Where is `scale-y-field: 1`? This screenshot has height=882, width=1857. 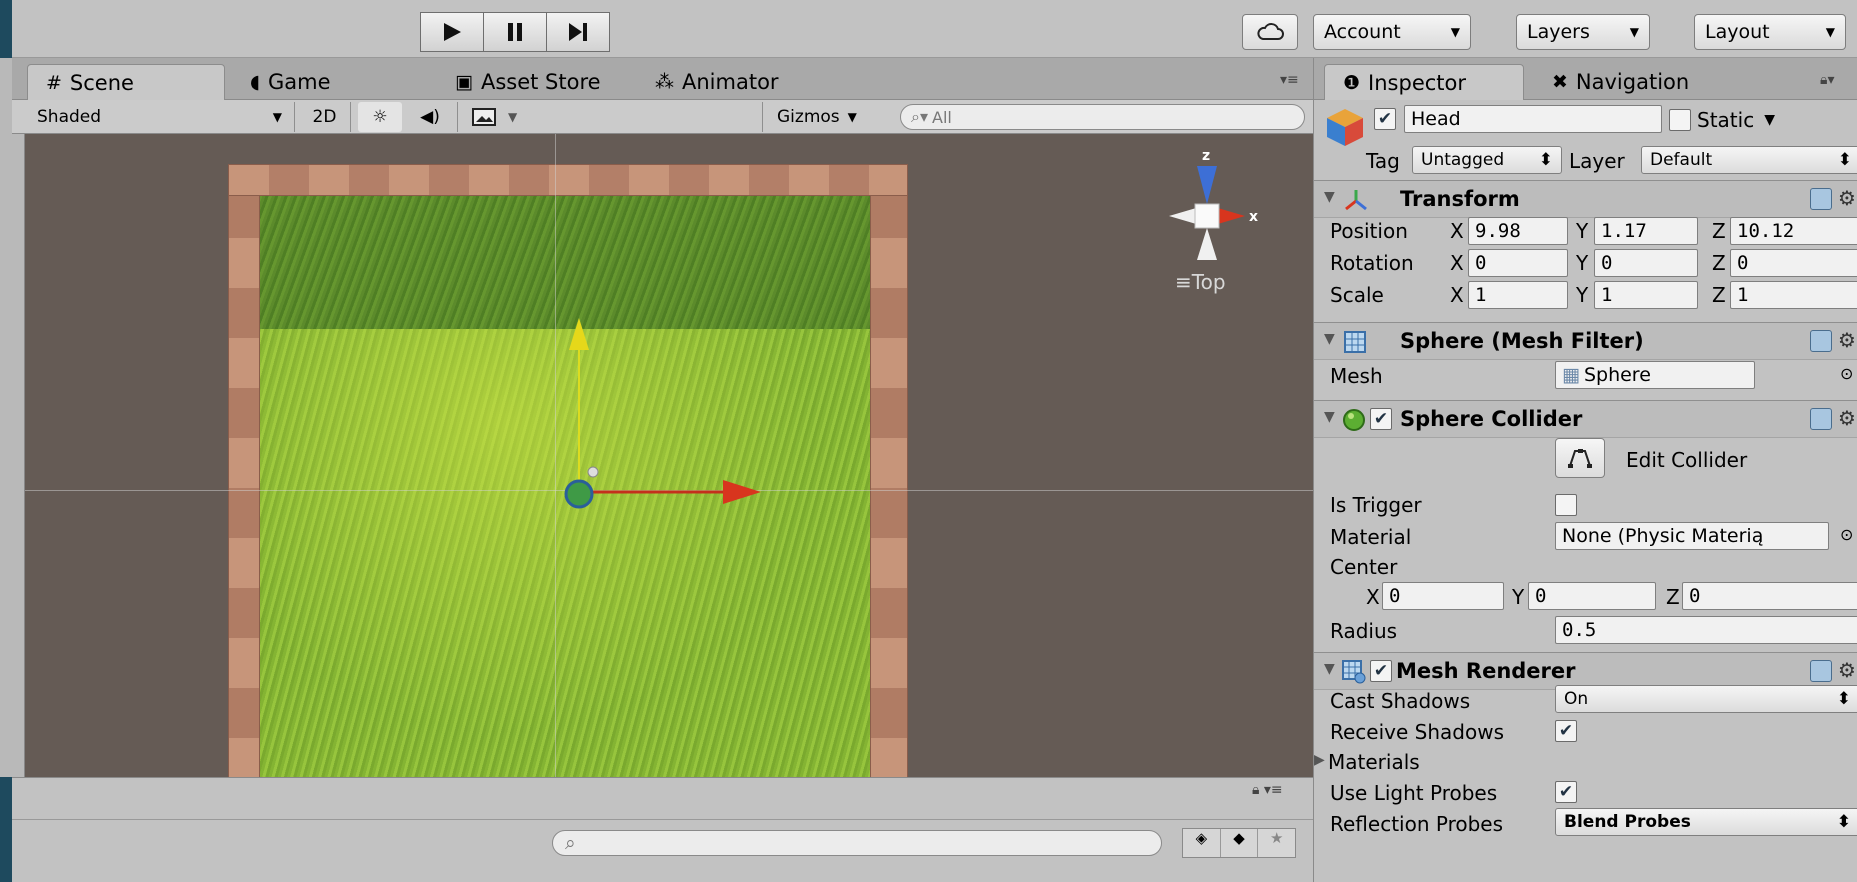
scale-y-field: 1 is located at coordinates (1646, 295).